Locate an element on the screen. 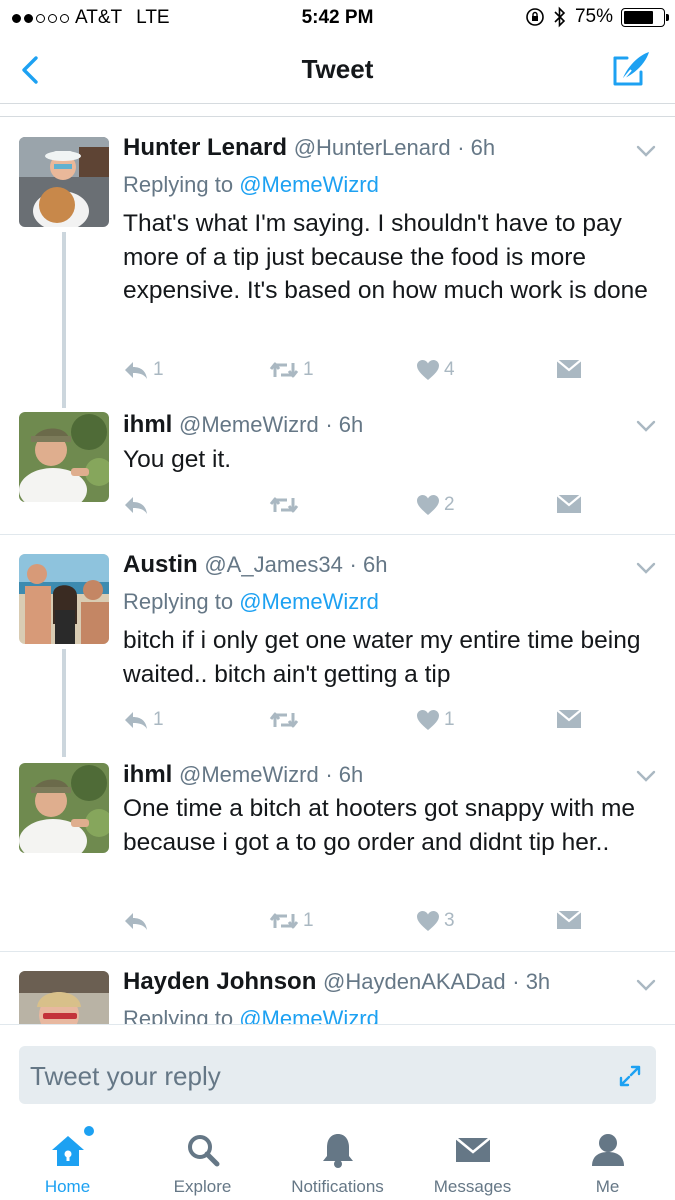 Image resolution: width=675 pixels, height=1200 pixels. like-count: 4 is located at coordinates (449, 369).